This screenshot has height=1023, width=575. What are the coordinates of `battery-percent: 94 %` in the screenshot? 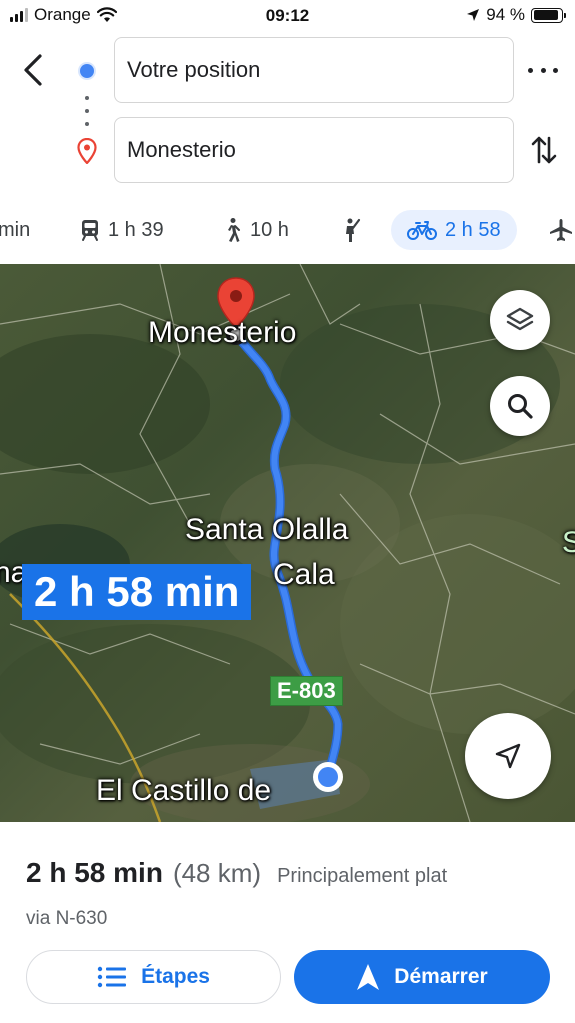 It's located at (505, 14).